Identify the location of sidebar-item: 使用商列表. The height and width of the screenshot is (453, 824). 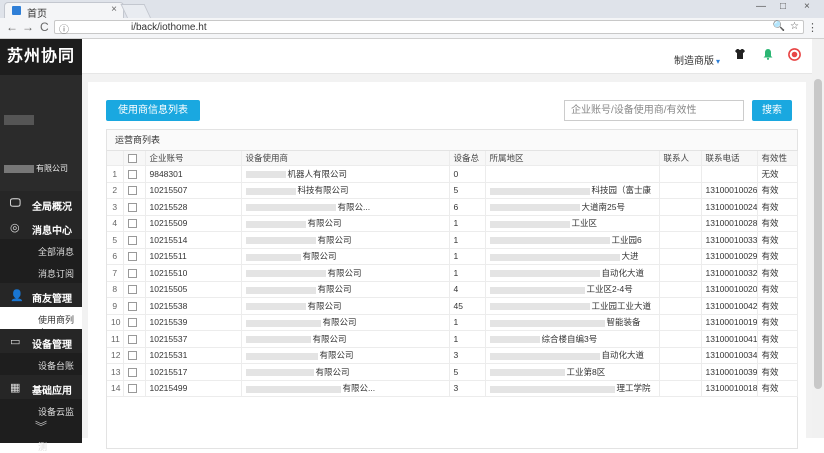
(41, 322).